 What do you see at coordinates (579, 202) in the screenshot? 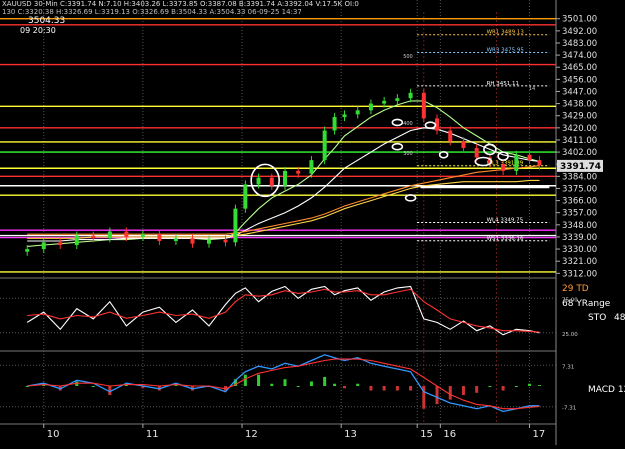
I see `price-tick-label: 3366.00` at bounding box center [579, 202].